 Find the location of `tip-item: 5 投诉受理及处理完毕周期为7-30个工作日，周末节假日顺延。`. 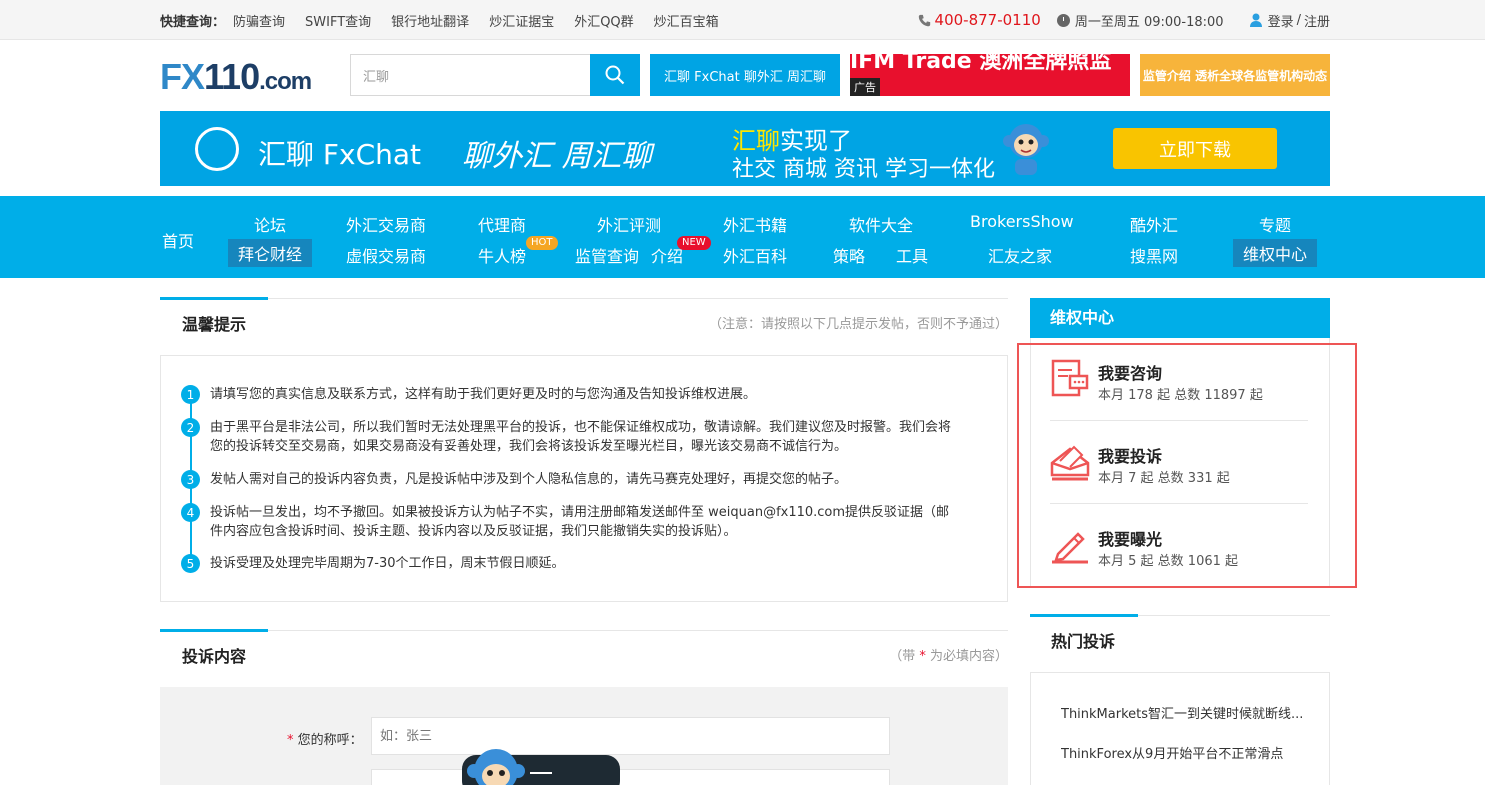

tip-item: 5 投诉受理及处理完毕周期为7-30个工作日，周末节假日顺延。 is located at coordinates (571, 563).